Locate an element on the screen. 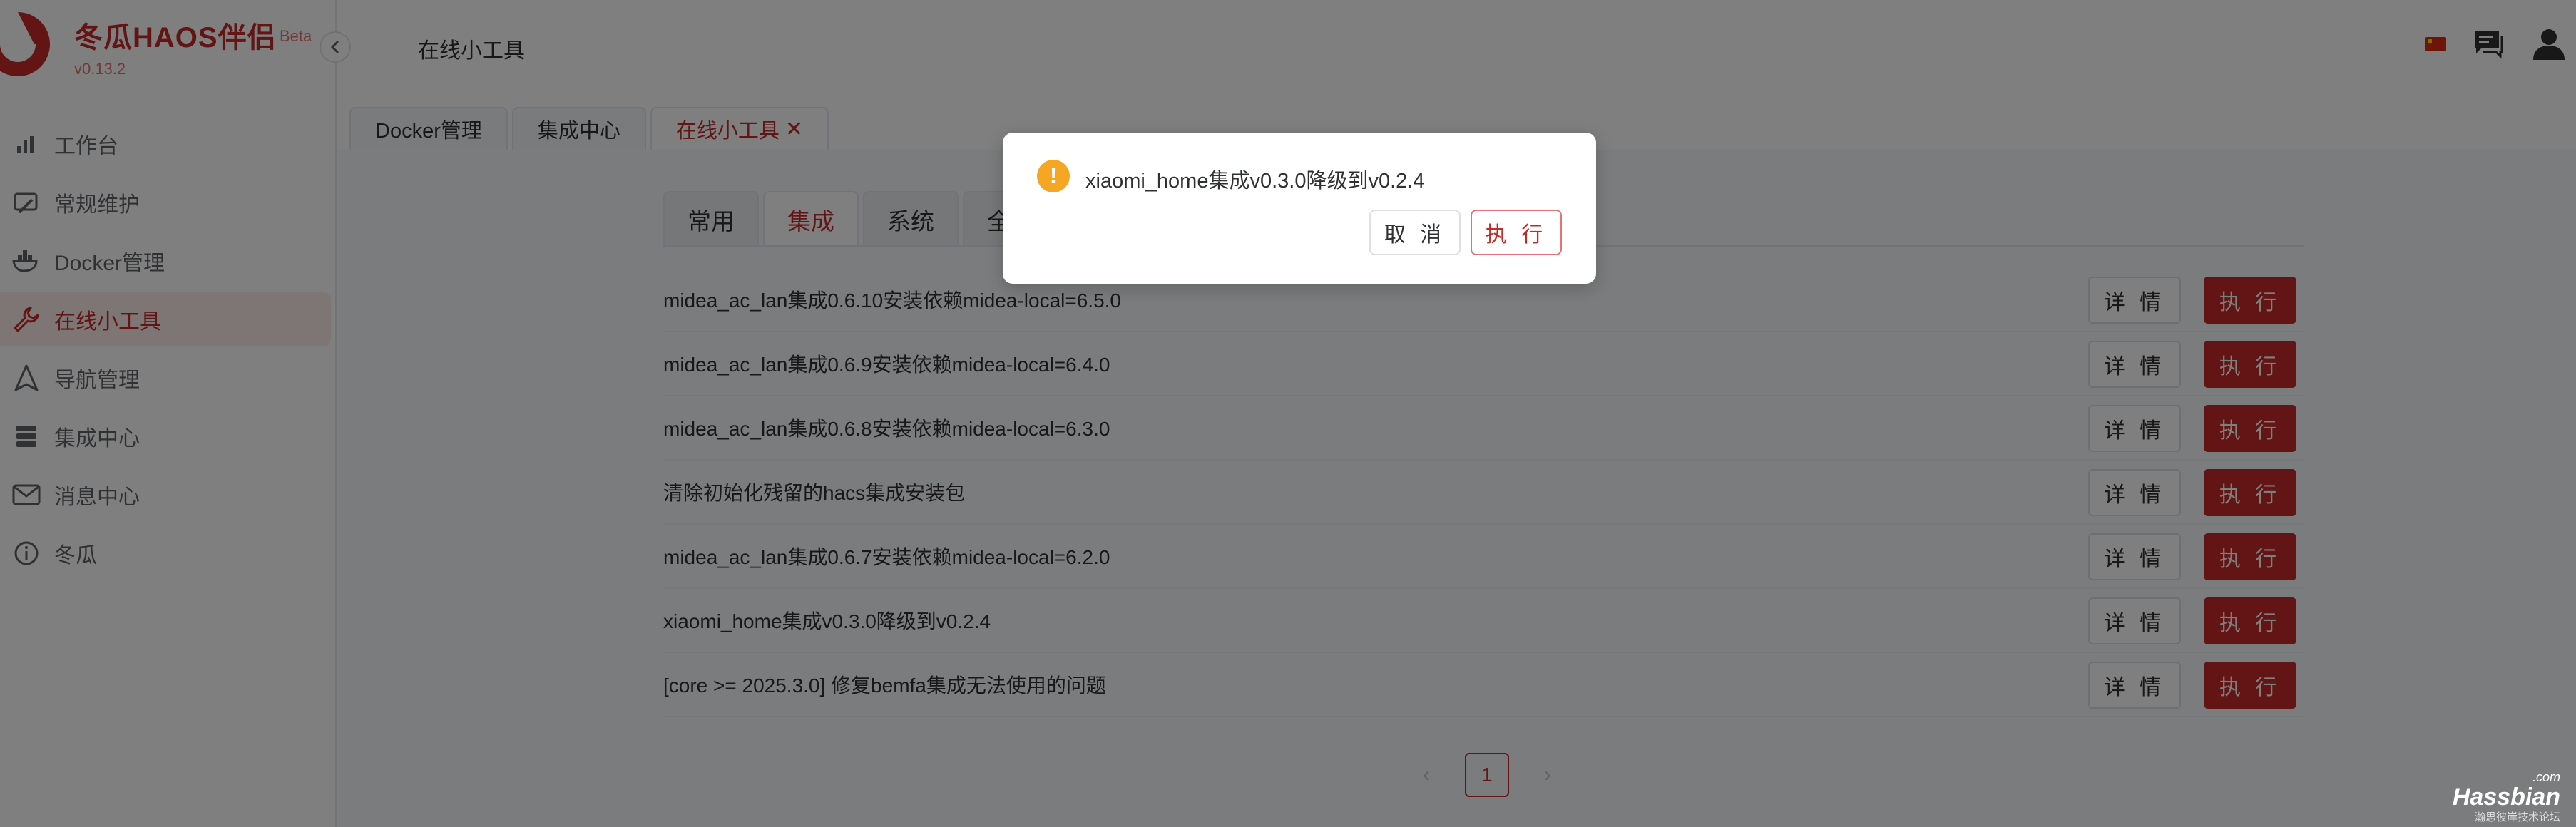 This screenshot has height=827, width=2576. confirm-execute-button: 执 行 is located at coordinates (1517, 233).